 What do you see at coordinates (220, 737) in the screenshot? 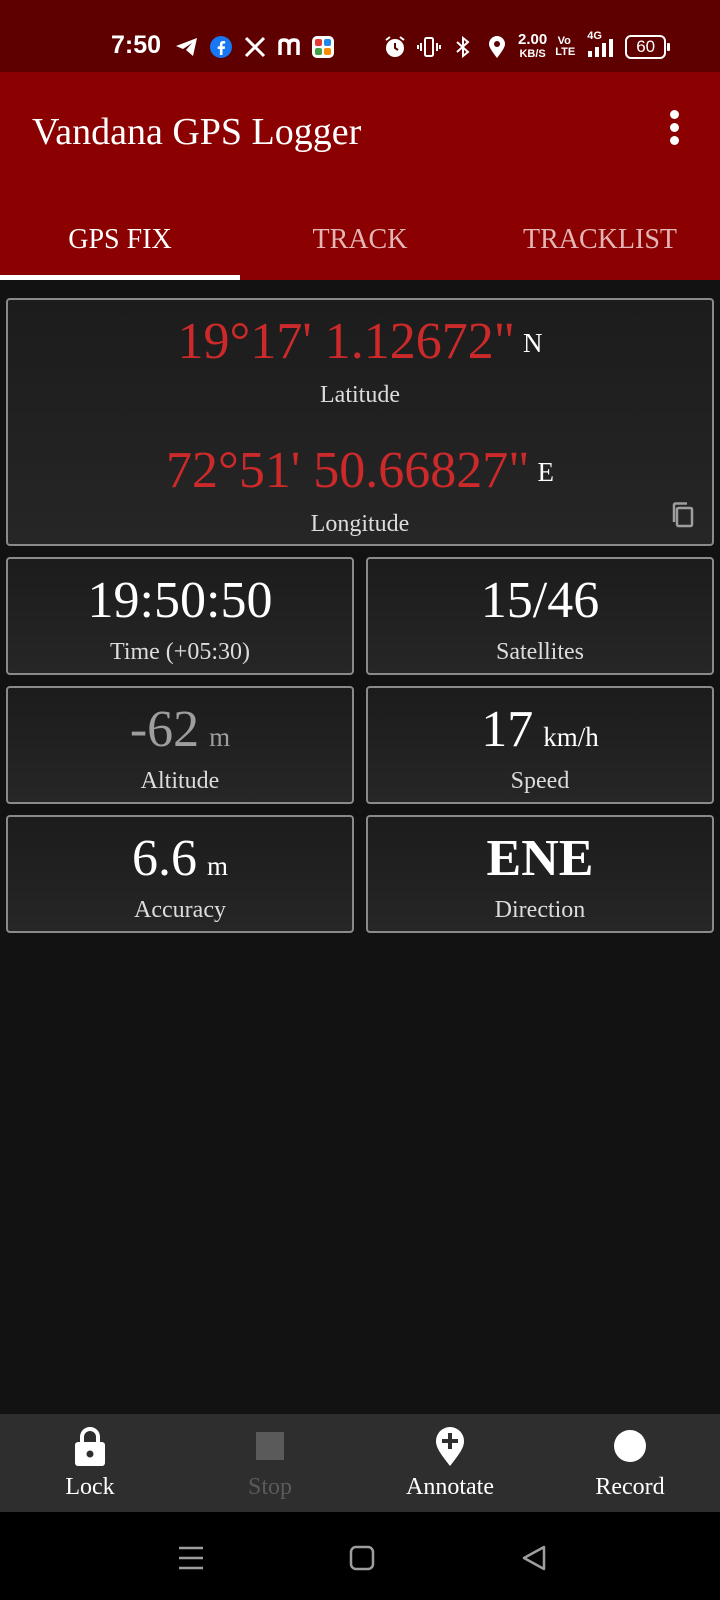
I see `altitude-unit: m` at bounding box center [220, 737].